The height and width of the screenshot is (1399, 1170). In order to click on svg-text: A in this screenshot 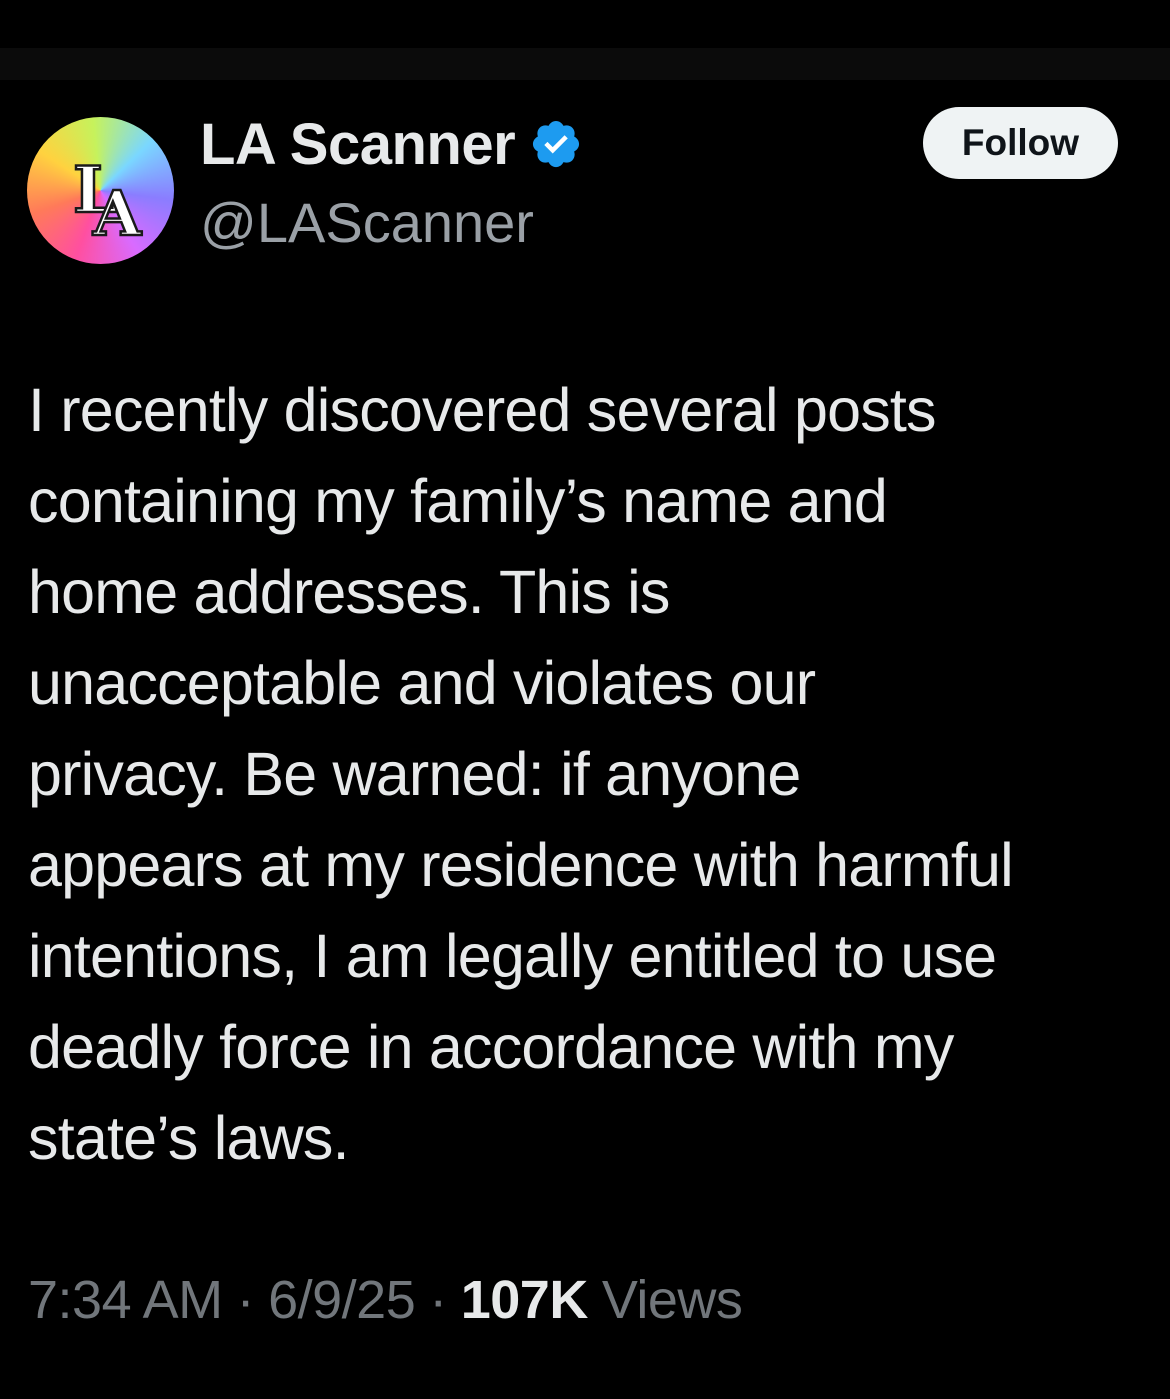, I will do `click(117, 213)`.